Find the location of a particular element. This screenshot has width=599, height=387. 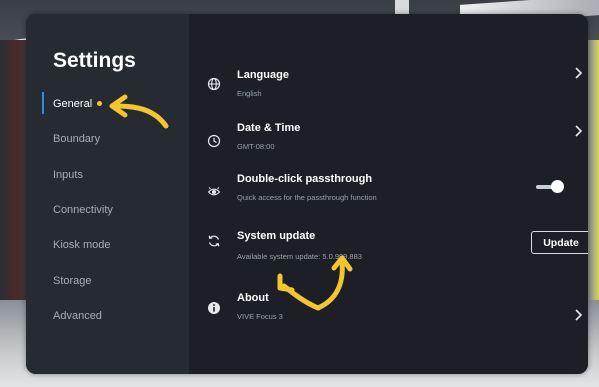

system-update-title: System update is located at coordinates (276, 236).